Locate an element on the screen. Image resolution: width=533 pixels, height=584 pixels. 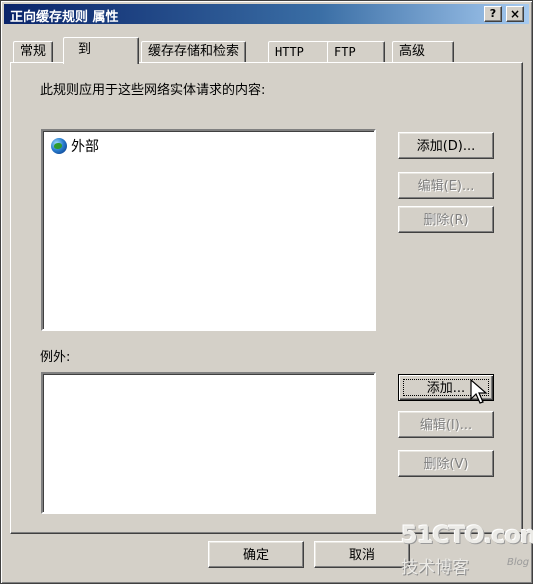
close-button: × is located at coordinates (515, 14).